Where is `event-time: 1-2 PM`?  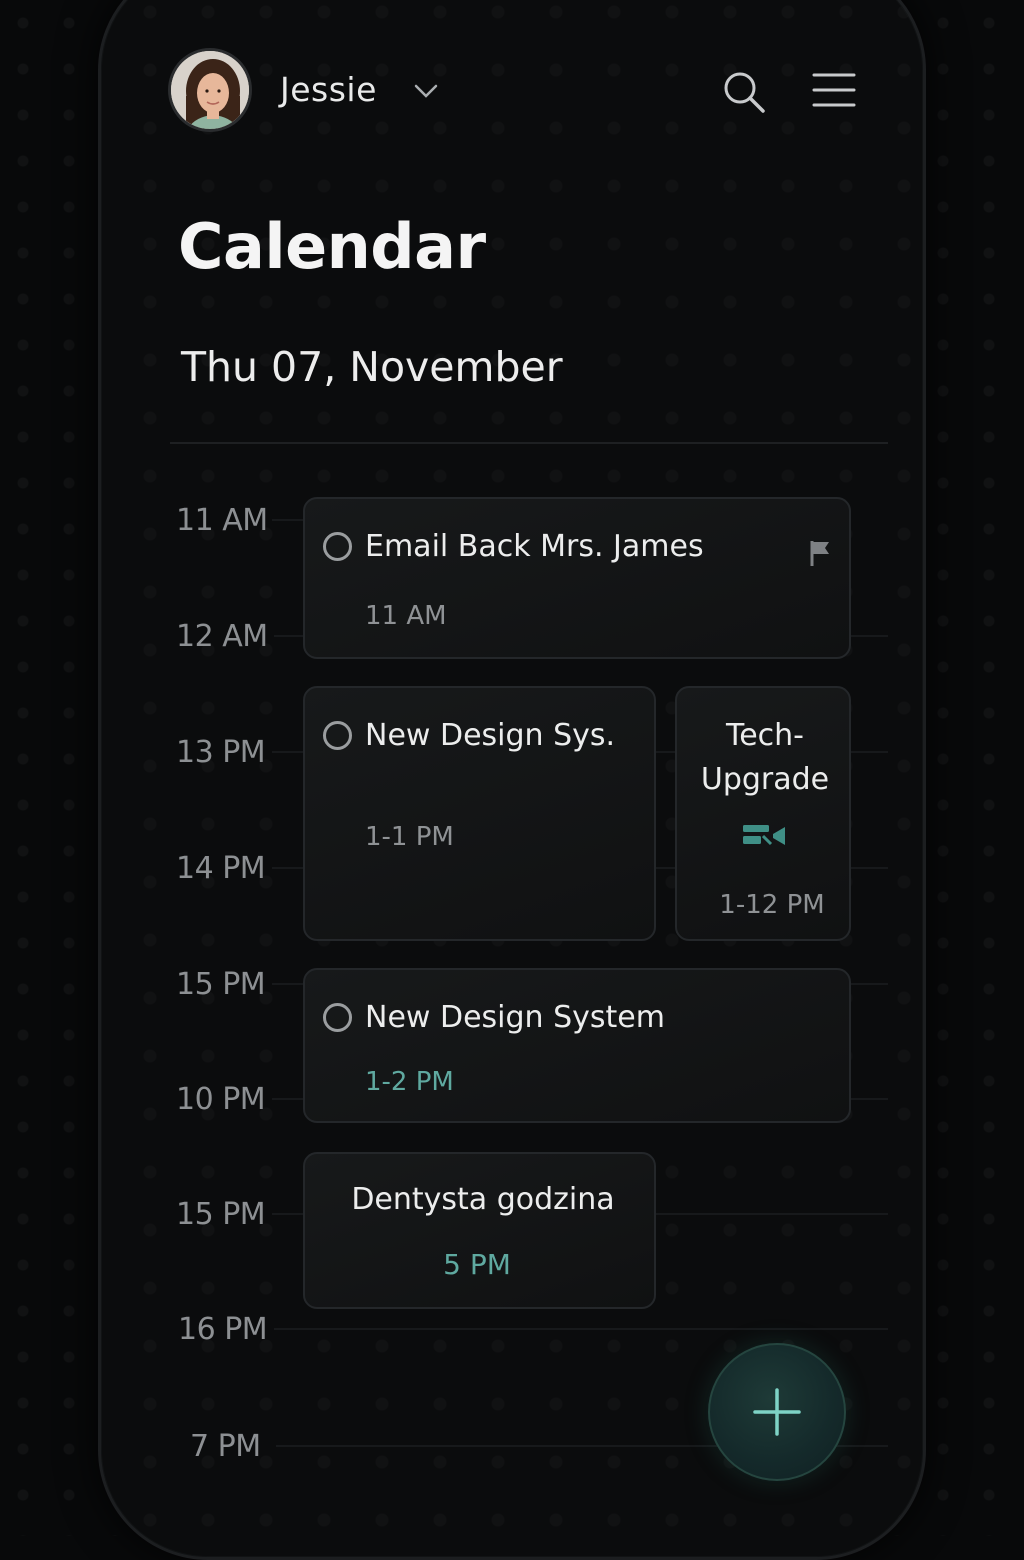
event-time: 1-2 PM is located at coordinates (409, 1082).